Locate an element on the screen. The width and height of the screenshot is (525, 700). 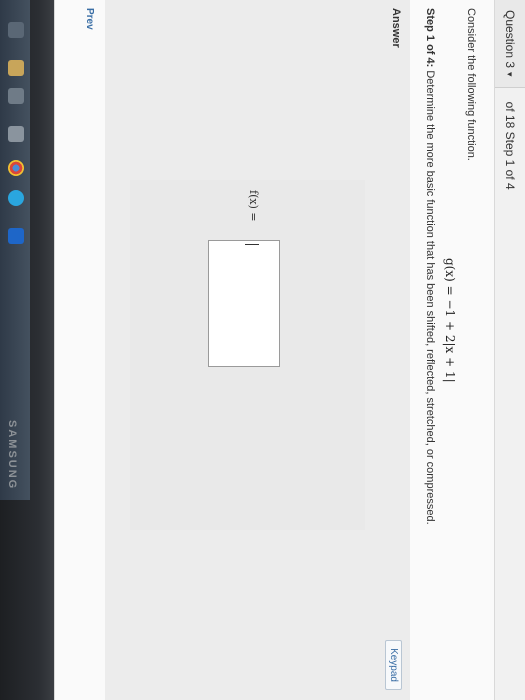
question-label: Question 3 is located at coordinates (510, 39).